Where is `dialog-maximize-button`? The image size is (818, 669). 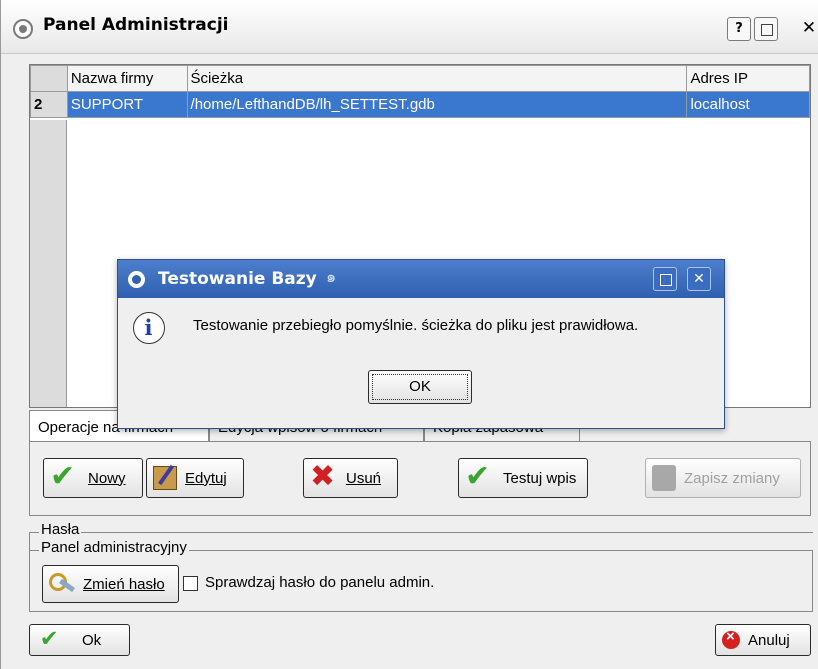
dialog-maximize-button is located at coordinates (665, 279).